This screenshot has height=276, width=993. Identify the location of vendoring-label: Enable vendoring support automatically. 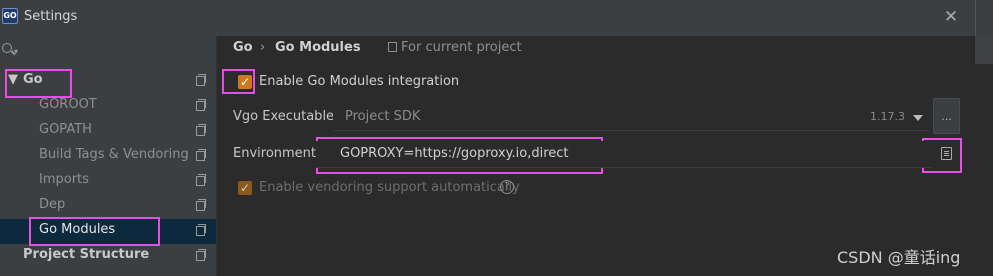
(389, 187).